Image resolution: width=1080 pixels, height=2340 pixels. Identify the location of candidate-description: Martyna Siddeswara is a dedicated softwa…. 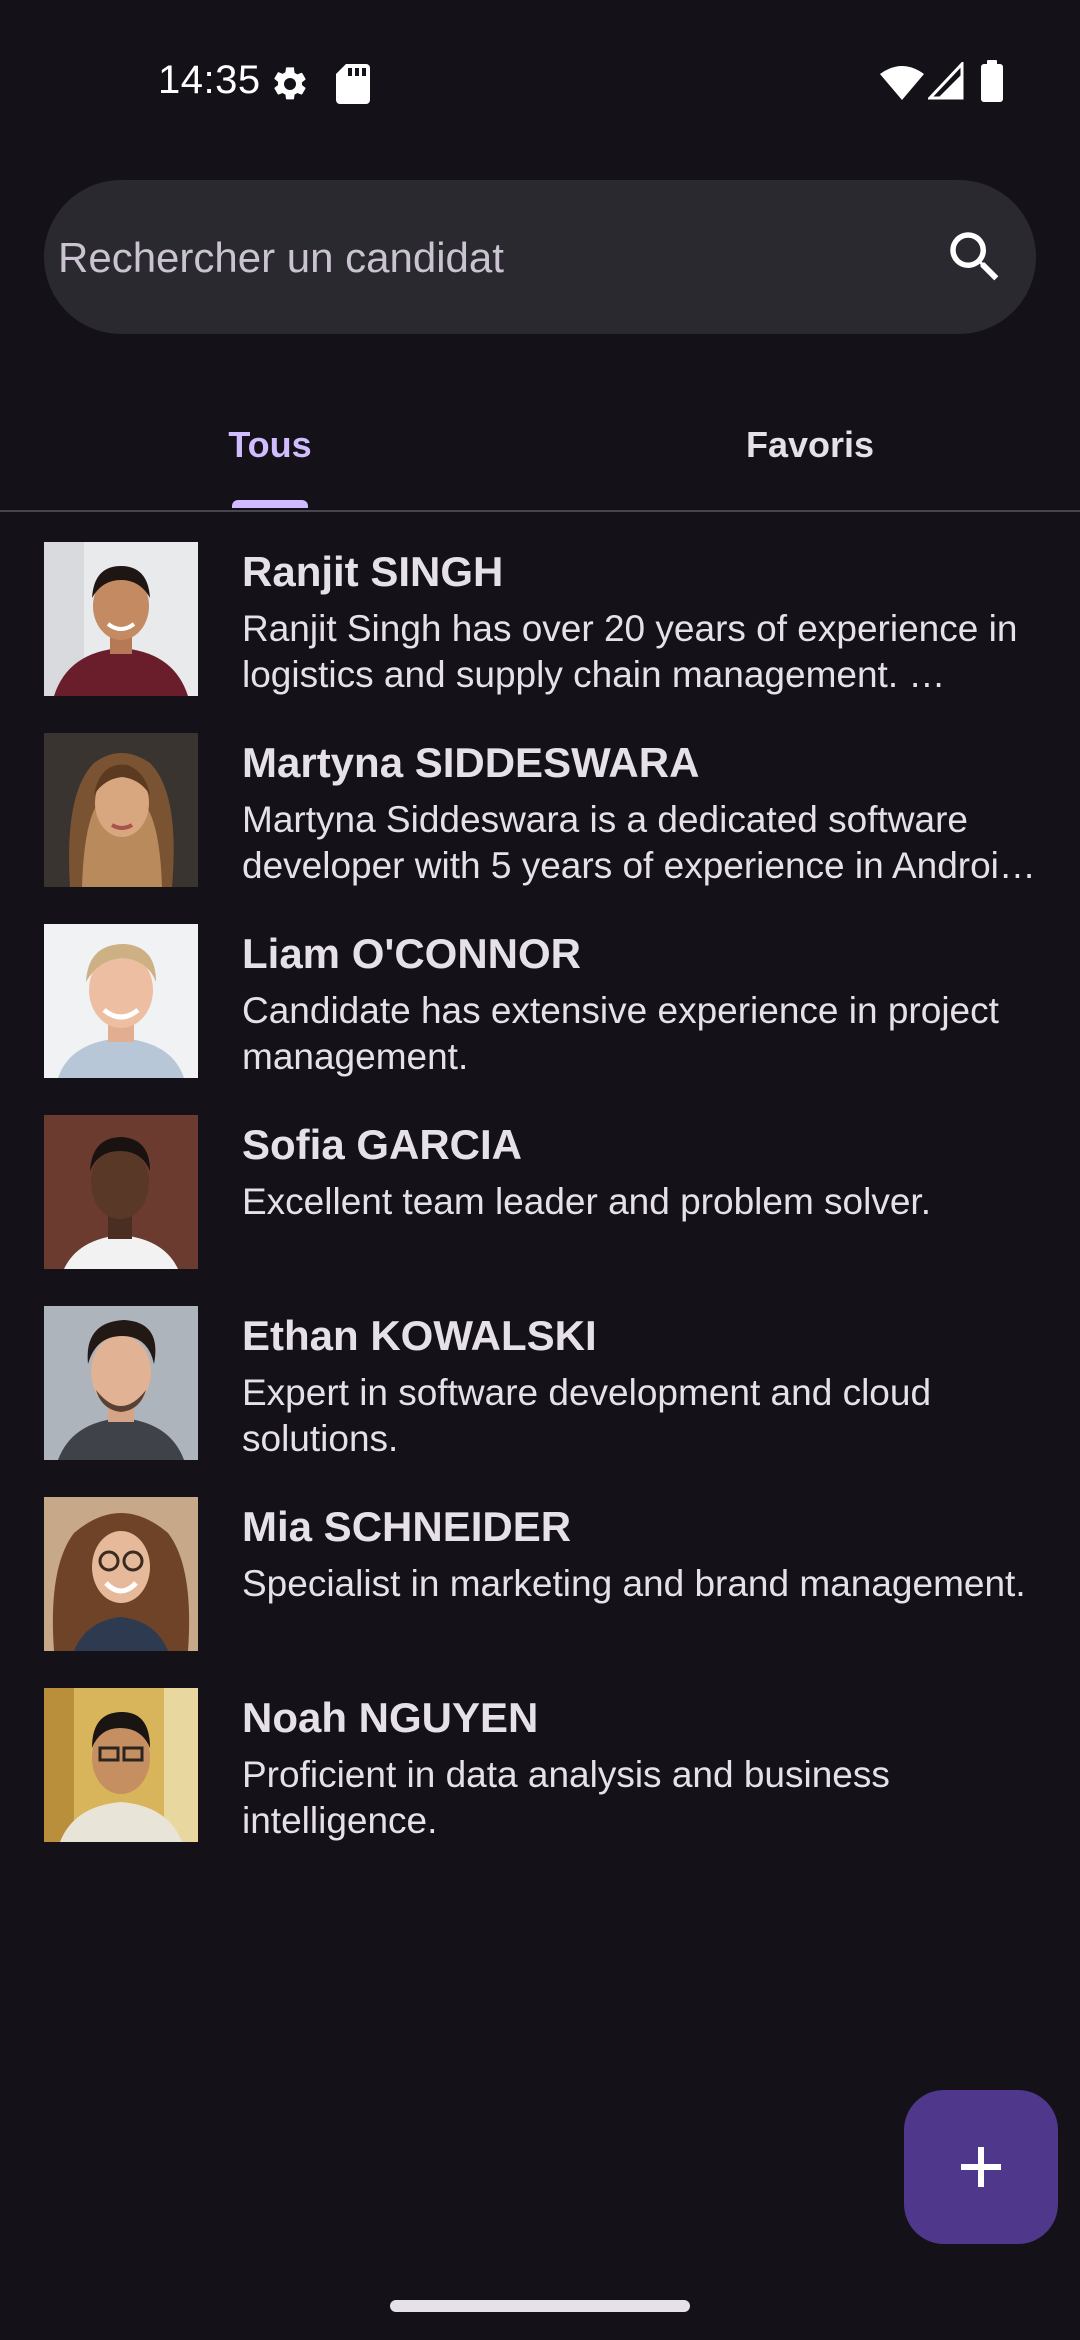
(639, 842).